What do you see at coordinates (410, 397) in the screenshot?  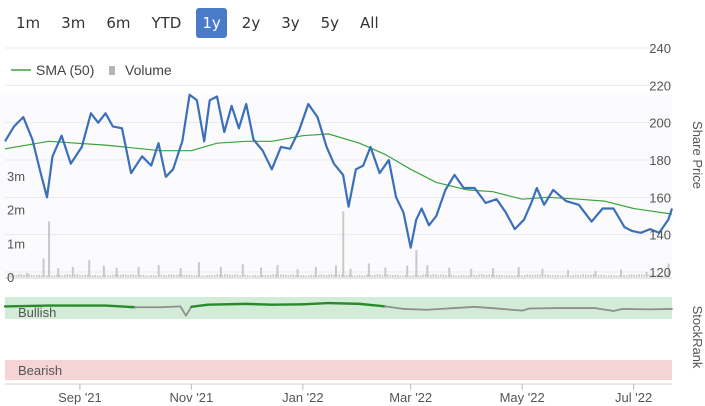 I see `date-tick-label: Mar '22` at bounding box center [410, 397].